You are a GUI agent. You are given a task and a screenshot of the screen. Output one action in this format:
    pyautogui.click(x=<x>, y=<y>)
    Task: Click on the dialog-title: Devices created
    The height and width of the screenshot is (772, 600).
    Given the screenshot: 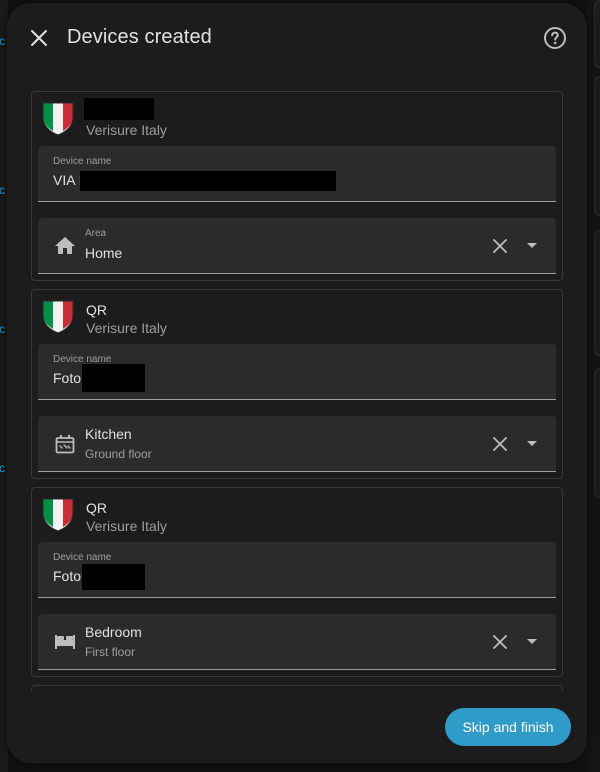 What is the action you would take?
    pyautogui.click(x=139, y=37)
    